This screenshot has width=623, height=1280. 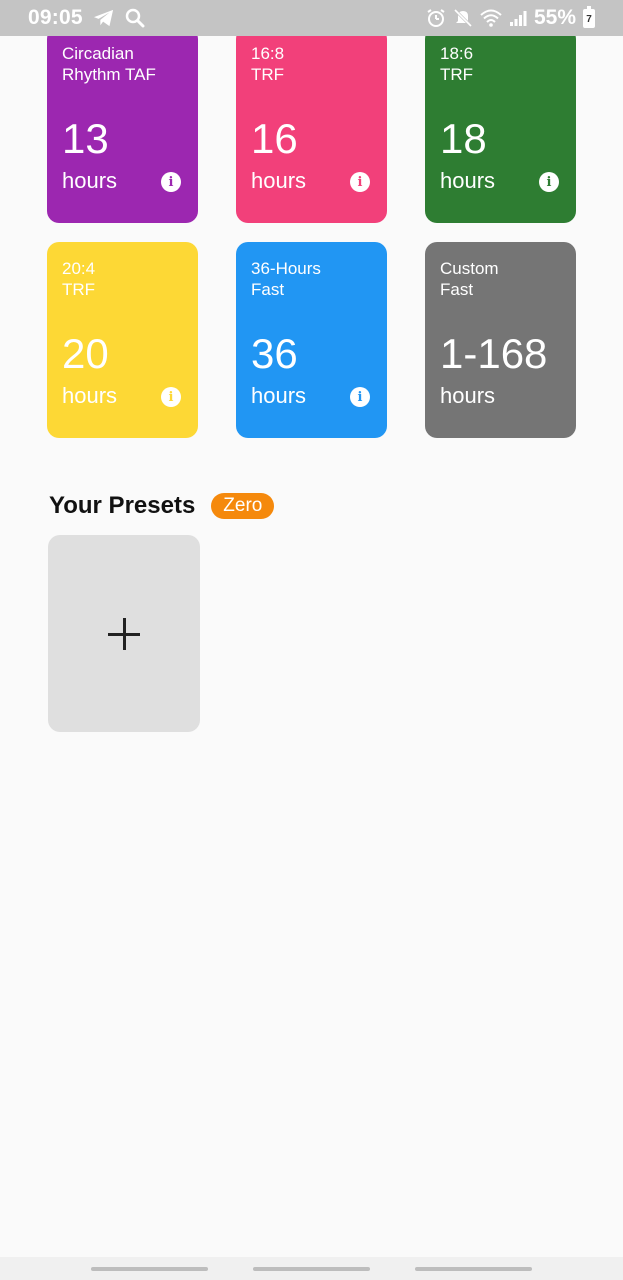 What do you see at coordinates (505, 279) in the screenshot?
I see `plan-card-title: Custom Fast` at bounding box center [505, 279].